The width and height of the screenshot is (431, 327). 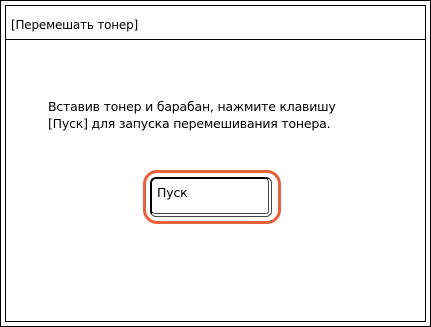 What do you see at coordinates (172, 192) in the screenshot?
I see `start-button-label: Пуск` at bounding box center [172, 192].